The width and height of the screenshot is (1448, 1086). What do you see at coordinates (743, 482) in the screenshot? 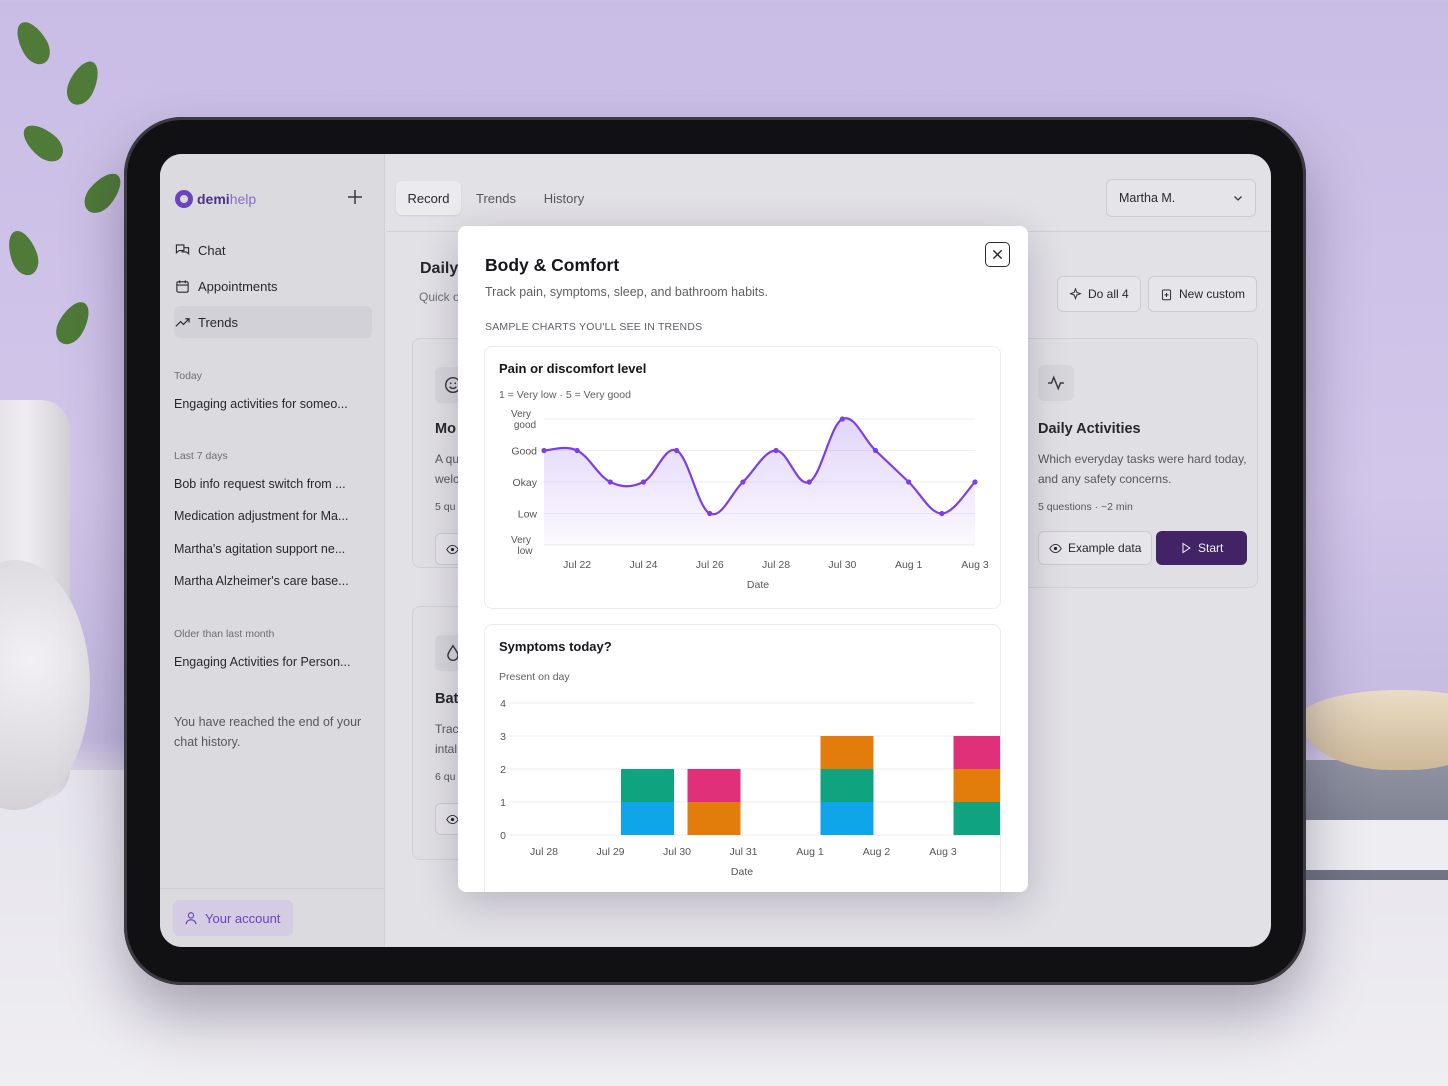
I see `data-point-Jul 27` at bounding box center [743, 482].